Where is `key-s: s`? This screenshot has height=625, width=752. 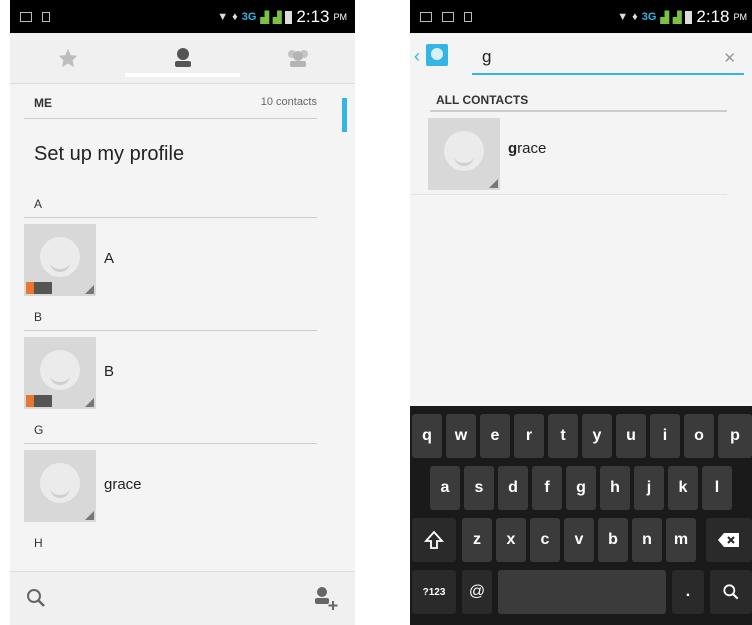
key-s: s is located at coordinates (479, 488).